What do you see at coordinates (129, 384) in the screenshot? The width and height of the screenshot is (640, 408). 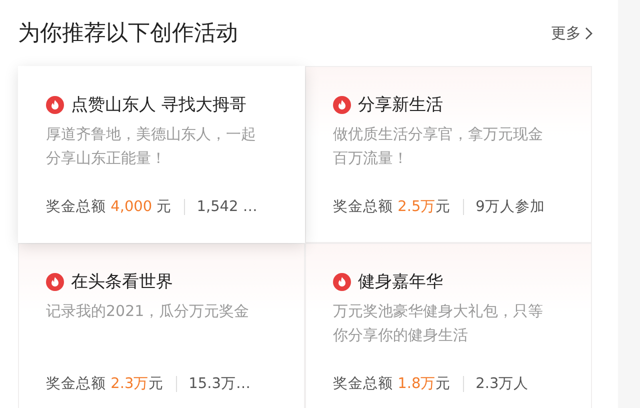 I see `prize-amount: 2.3万` at bounding box center [129, 384].